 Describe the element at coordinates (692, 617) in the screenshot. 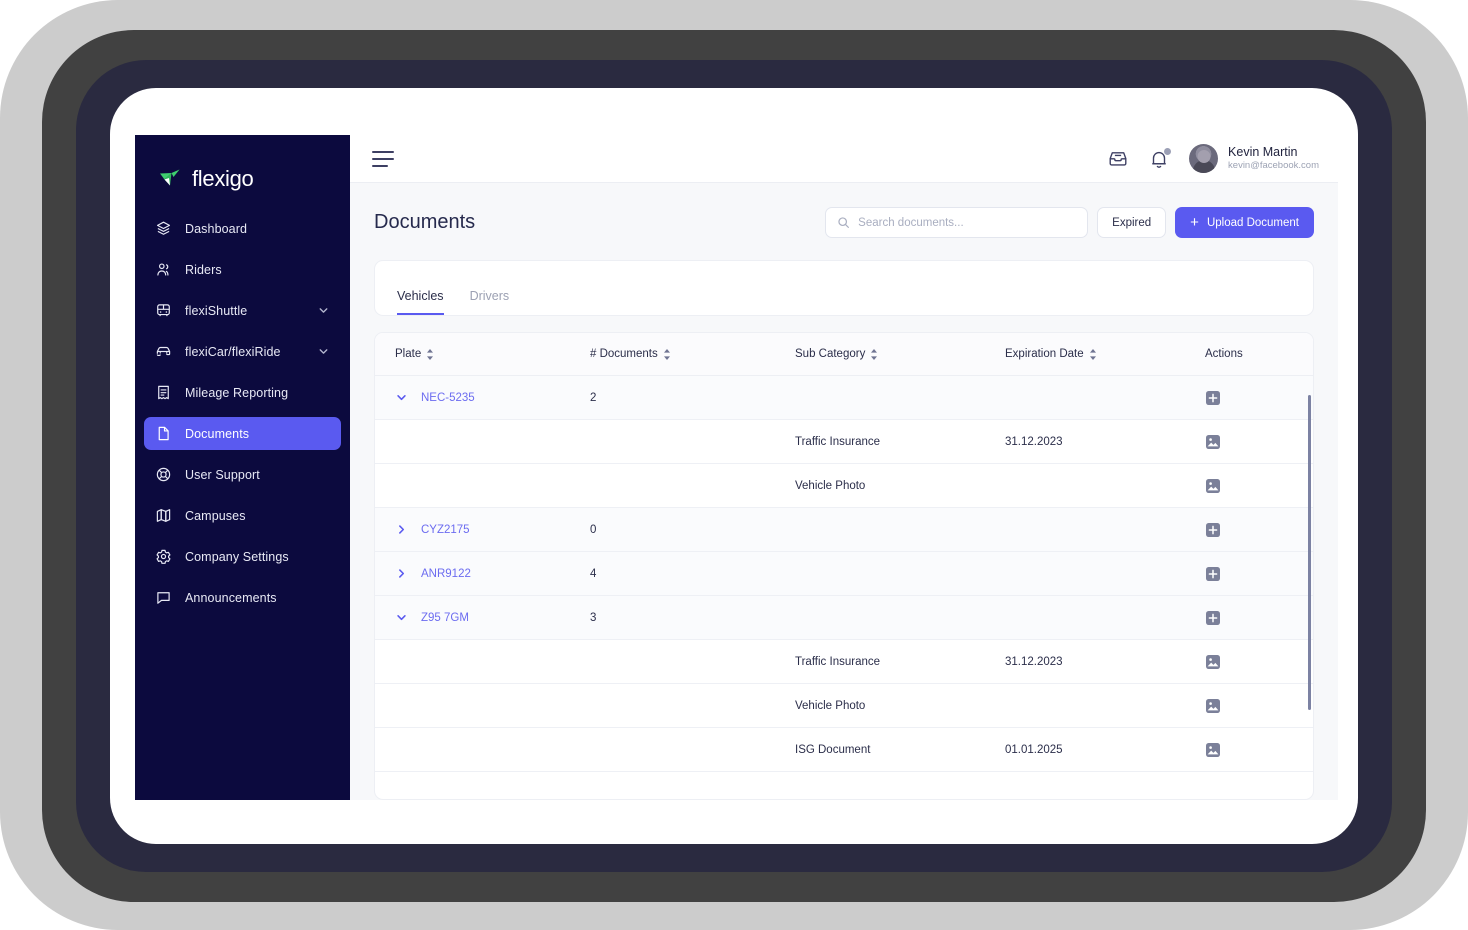

I see `cell-documents-count: 3` at that location.